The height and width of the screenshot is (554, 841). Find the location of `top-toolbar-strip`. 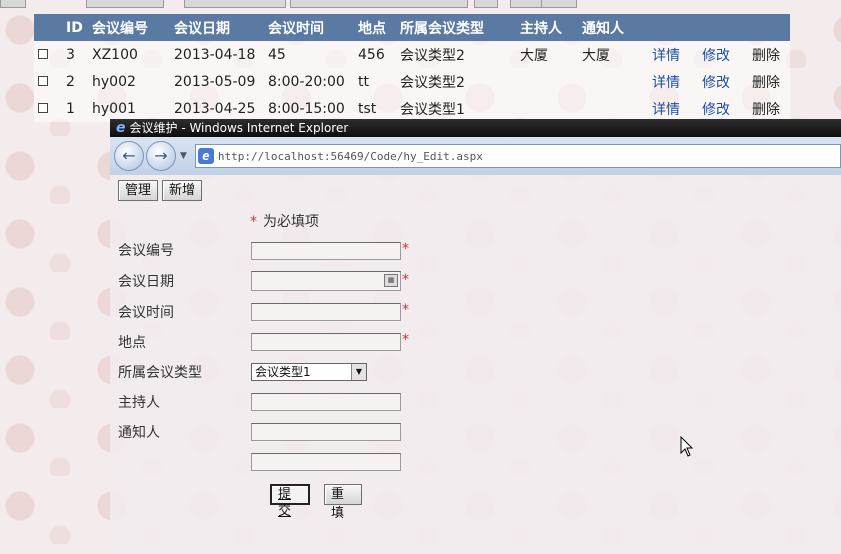

top-toolbar-strip is located at coordinates (420, 4).